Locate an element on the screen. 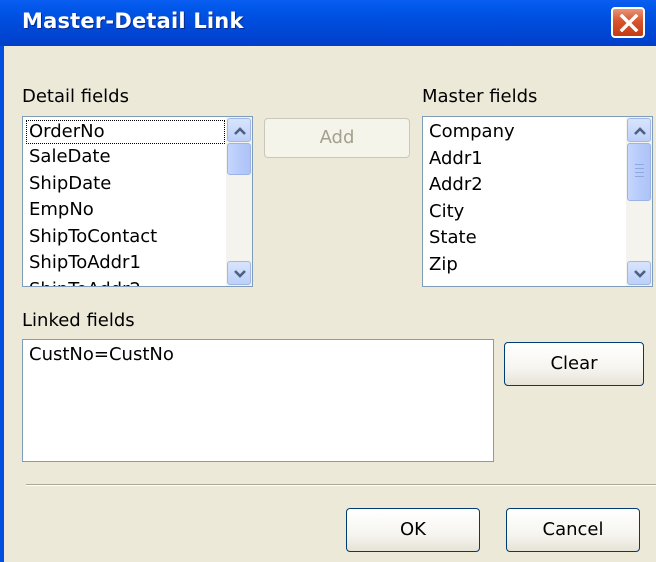 The height and width of the screenshot is (562, 656). list-item: EmpNo is located at coordinates (125, 210).